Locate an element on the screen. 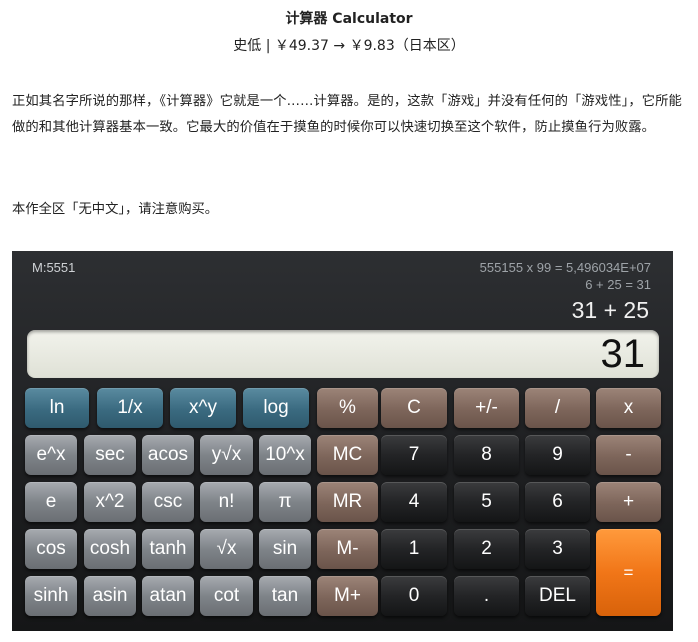 The image size is (698, 642). log-key: log is located at coordinates (276, 408).